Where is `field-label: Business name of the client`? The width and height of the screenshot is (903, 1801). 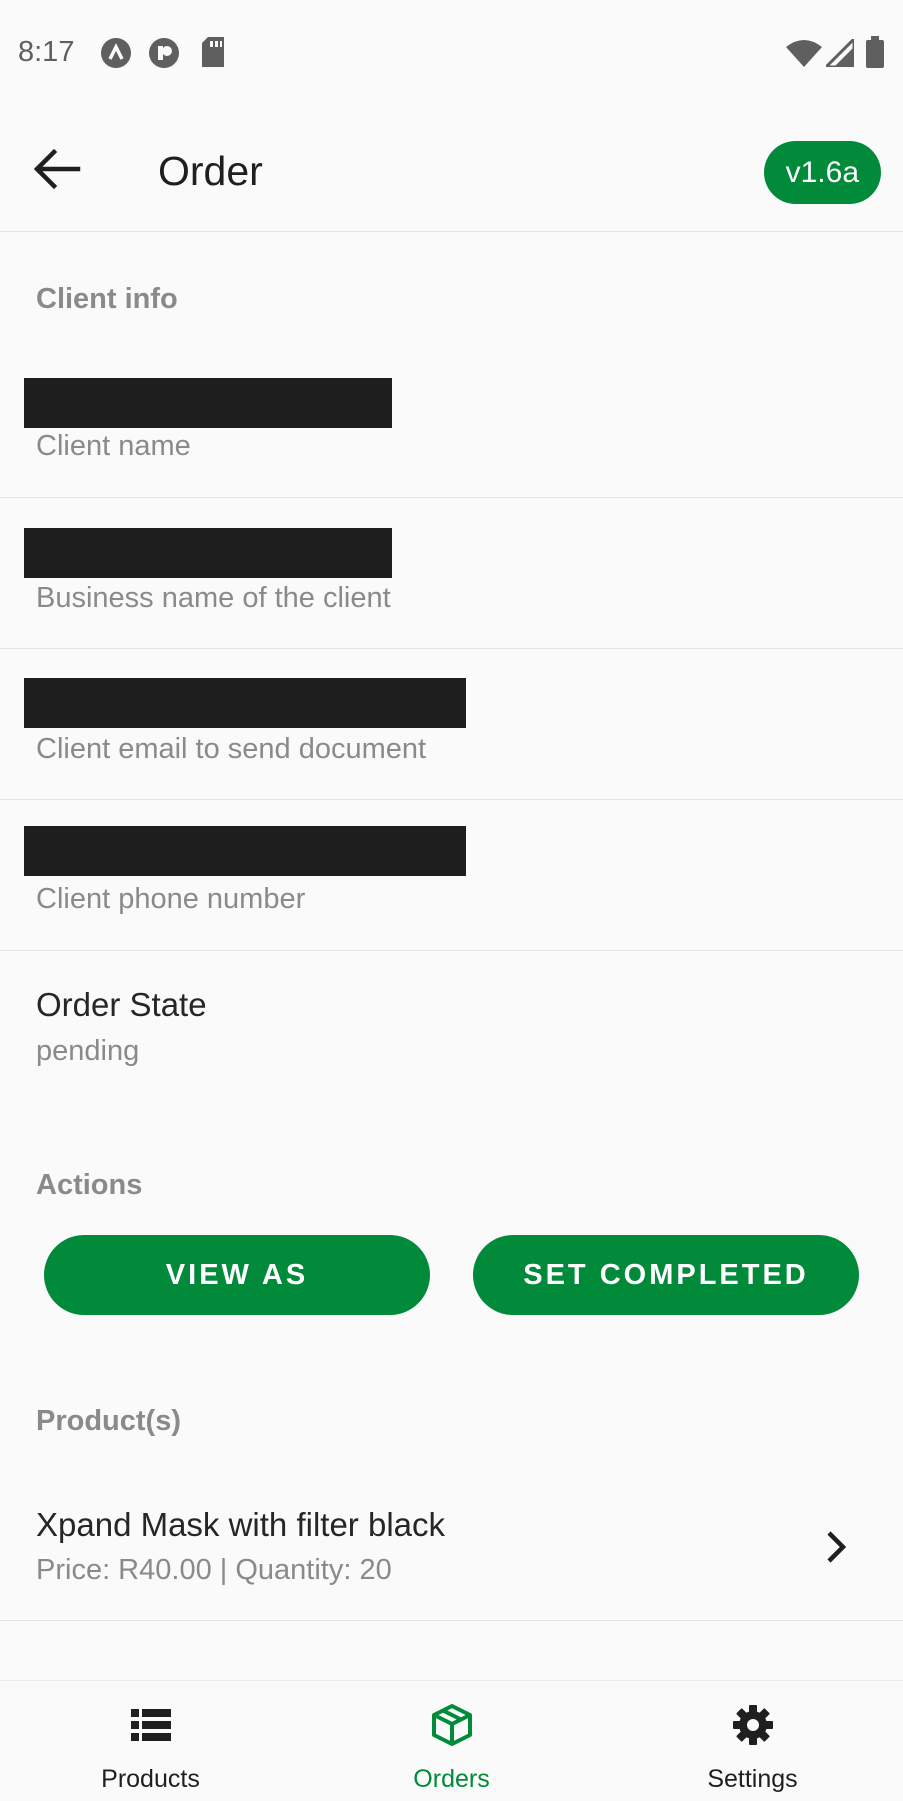
field-label: Business name of the client is located at coordinates (213, 598).